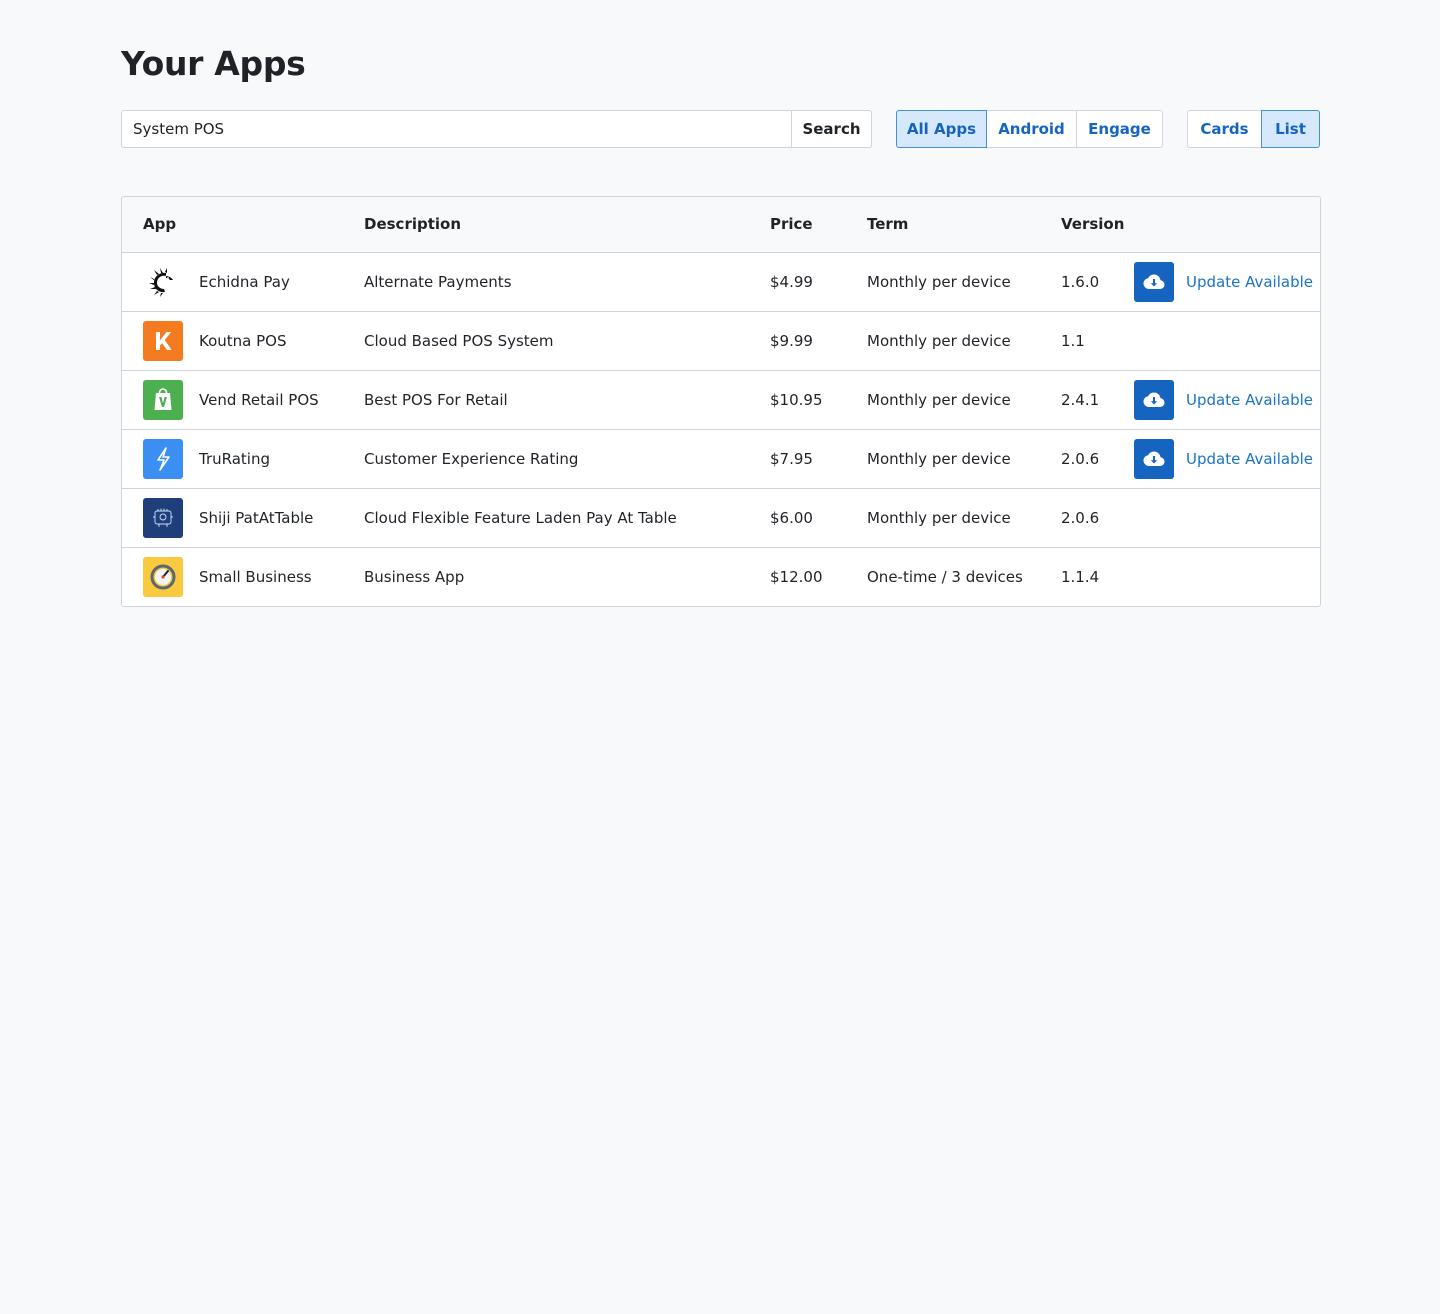 This screenshot has height=1314, width=1440. Describe the element at coordinates (436, 399) in the screenshot. I see `app-description: Best POS For Retail` at that location.